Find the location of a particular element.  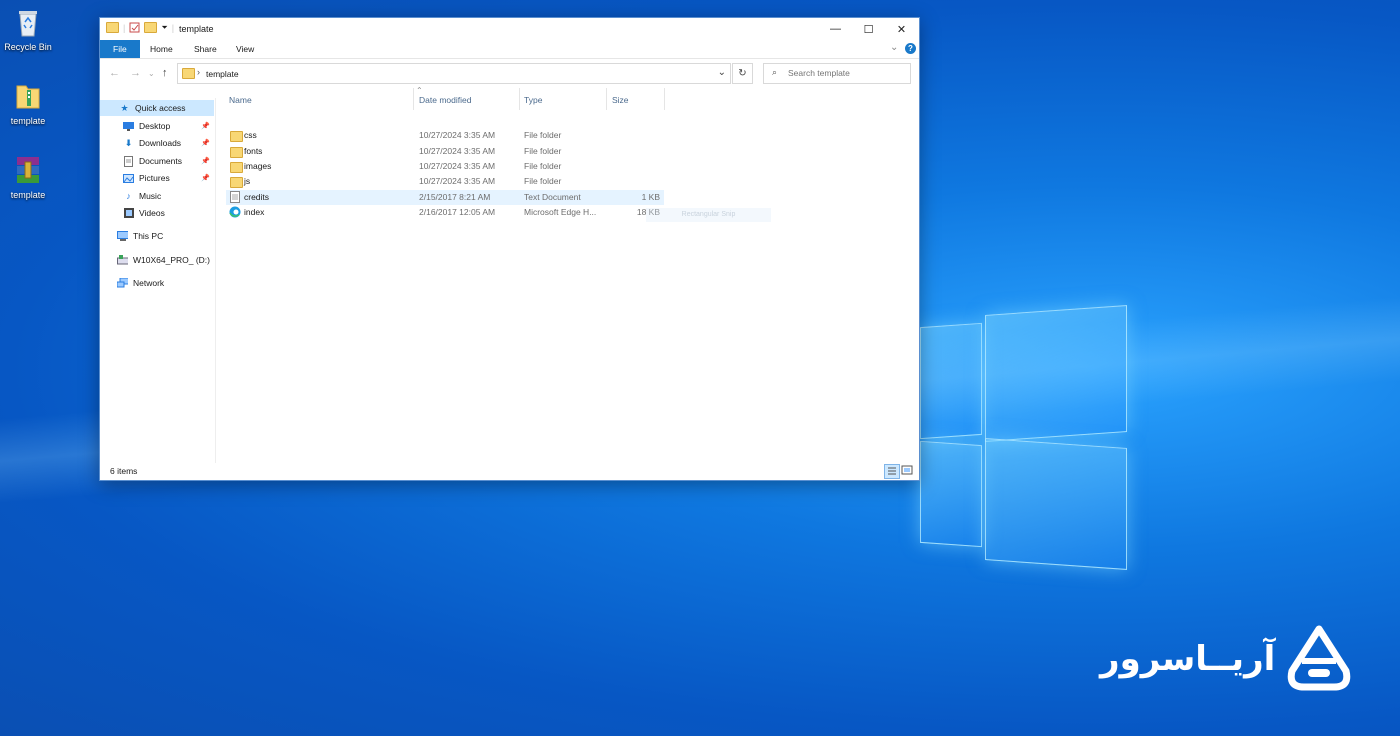

large-icons-view-icon is located at coordinates (907, 470).